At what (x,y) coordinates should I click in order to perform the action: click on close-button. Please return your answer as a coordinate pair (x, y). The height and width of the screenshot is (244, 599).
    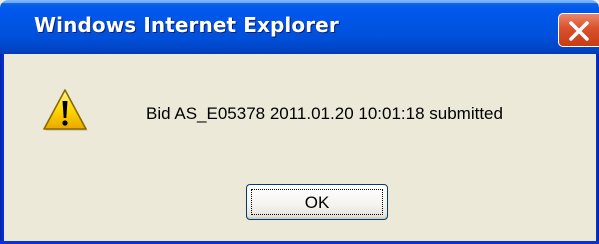
    Looking at the image, I should click on (578, 30).